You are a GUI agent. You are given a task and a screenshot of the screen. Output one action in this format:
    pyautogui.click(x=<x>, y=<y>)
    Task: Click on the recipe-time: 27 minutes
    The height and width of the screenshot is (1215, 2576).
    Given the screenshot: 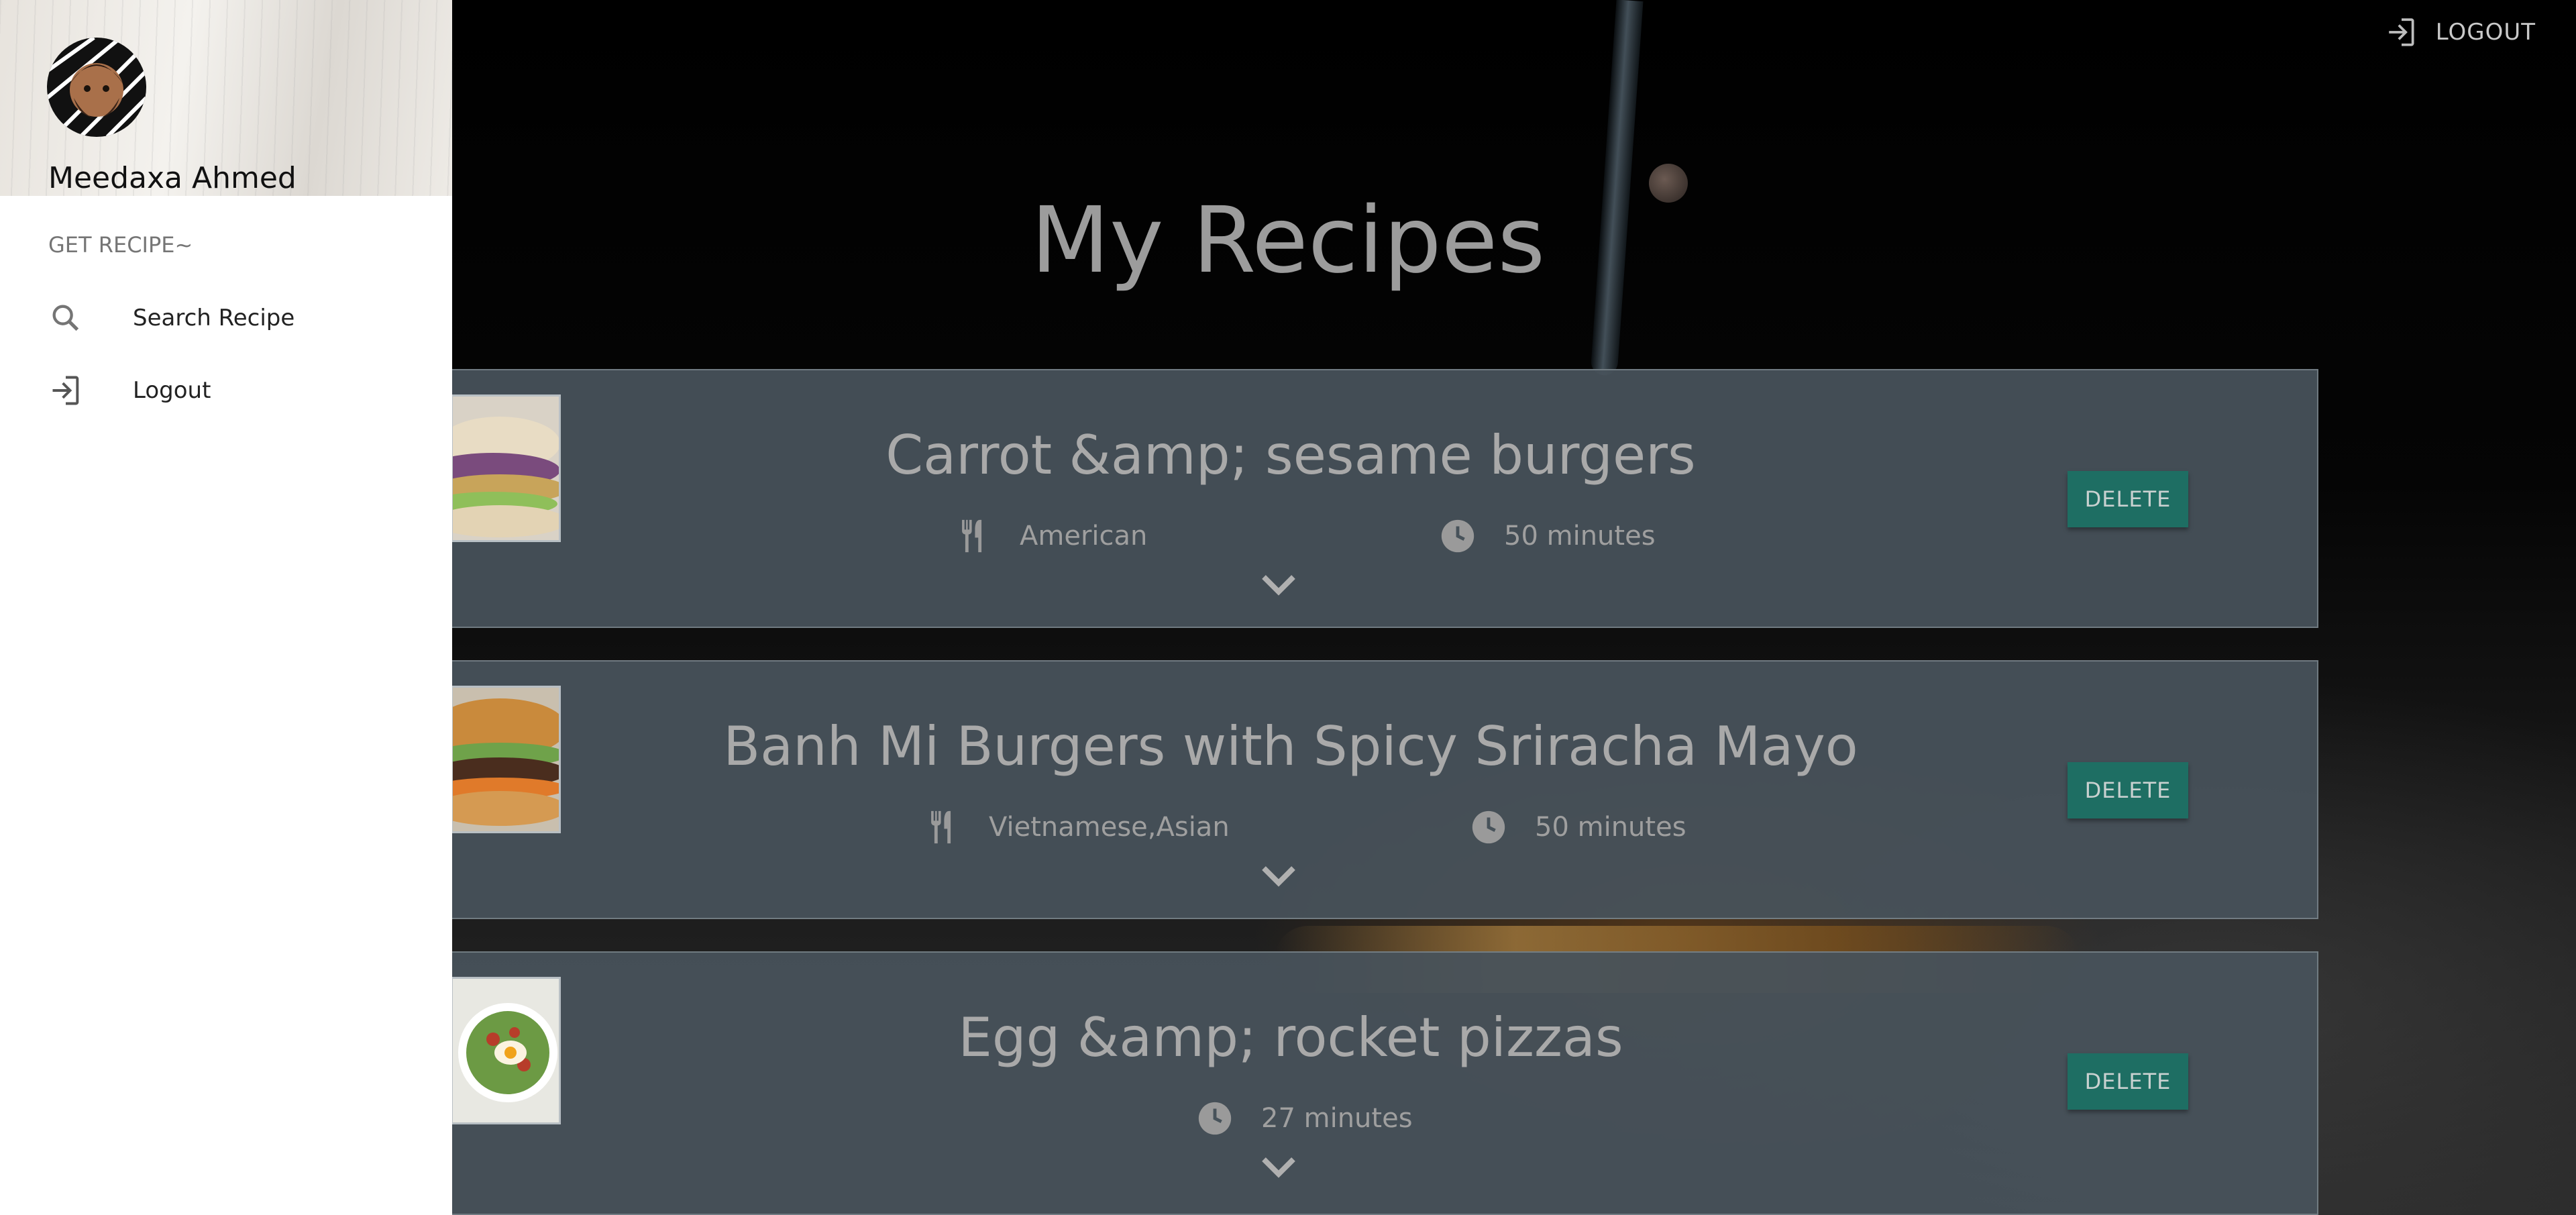 What is the action you would take?
    pyautogui.click(x=1304, y=1118)
    